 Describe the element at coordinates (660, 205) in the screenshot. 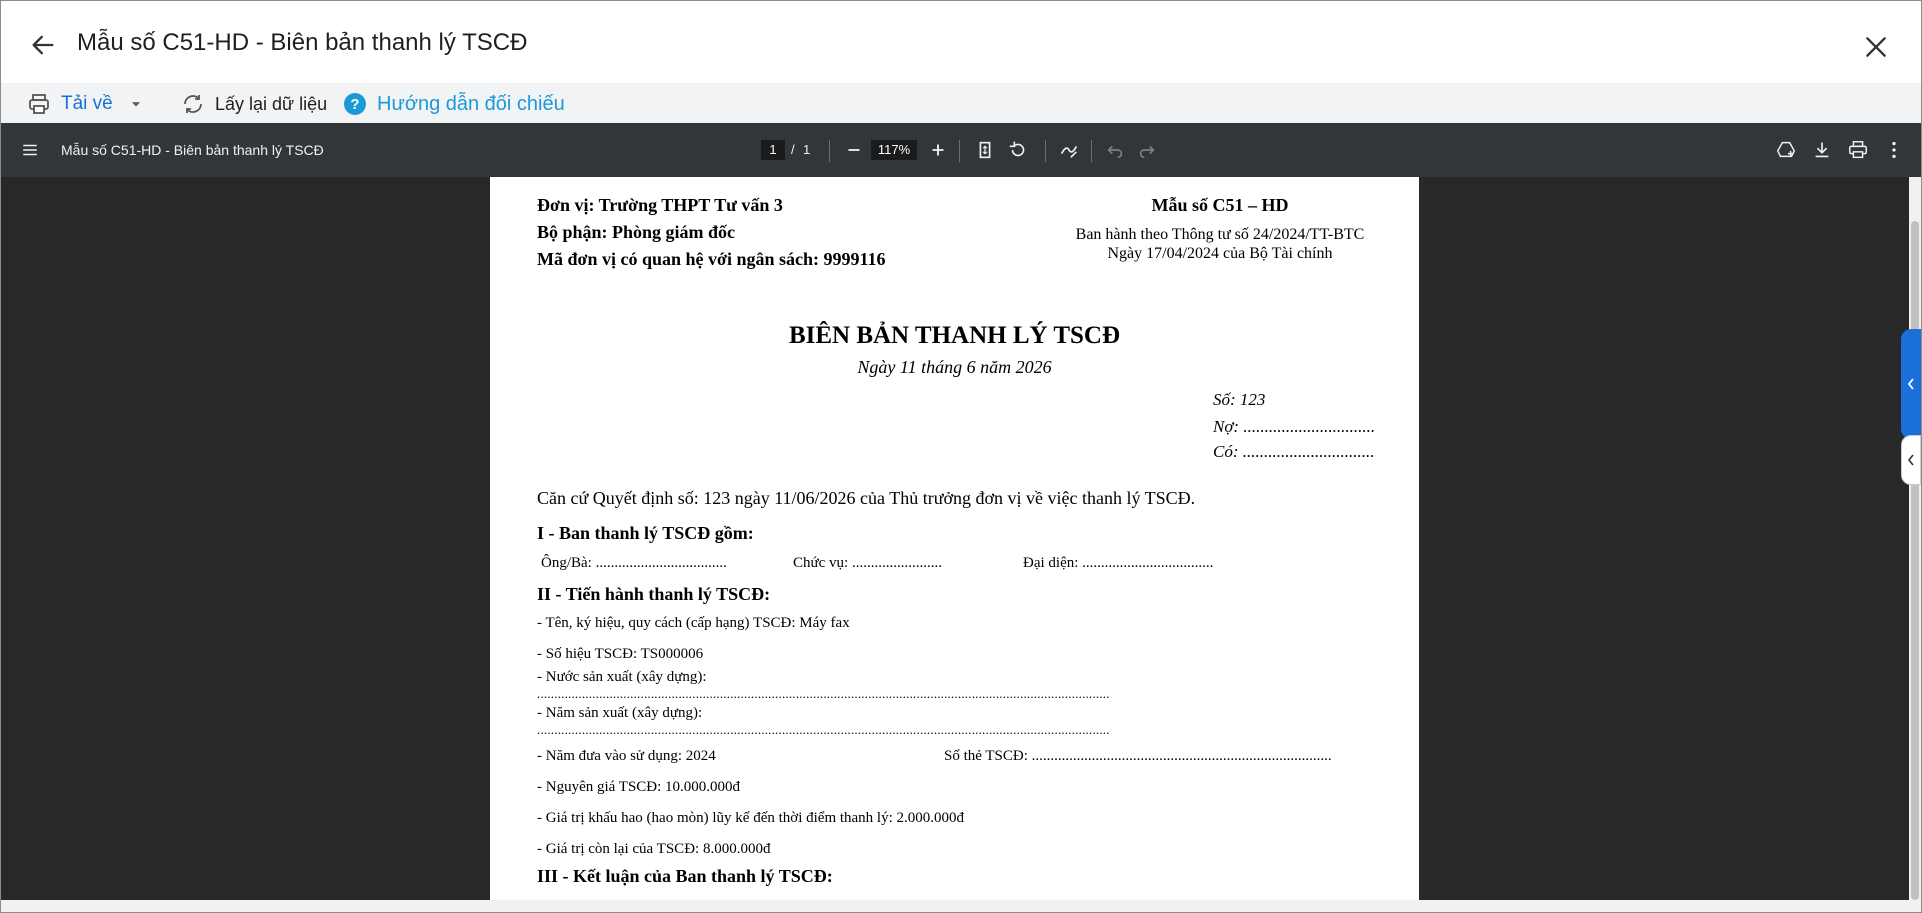

I see `unit-name: Đơn vị: Trường THPT Tư vấn 3` at that location.